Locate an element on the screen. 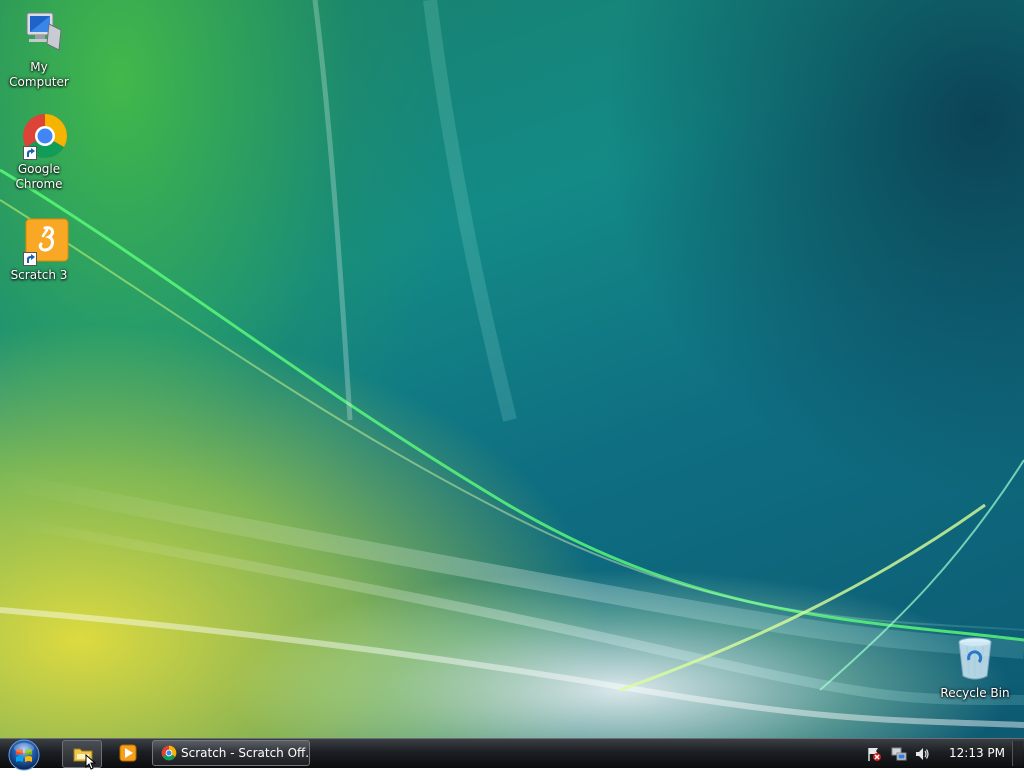 Image resolution: width=1024 pixels, height=776 pixels. desktop-icon-google-chrome: Google Chrome is located at coordinates (39, 152).